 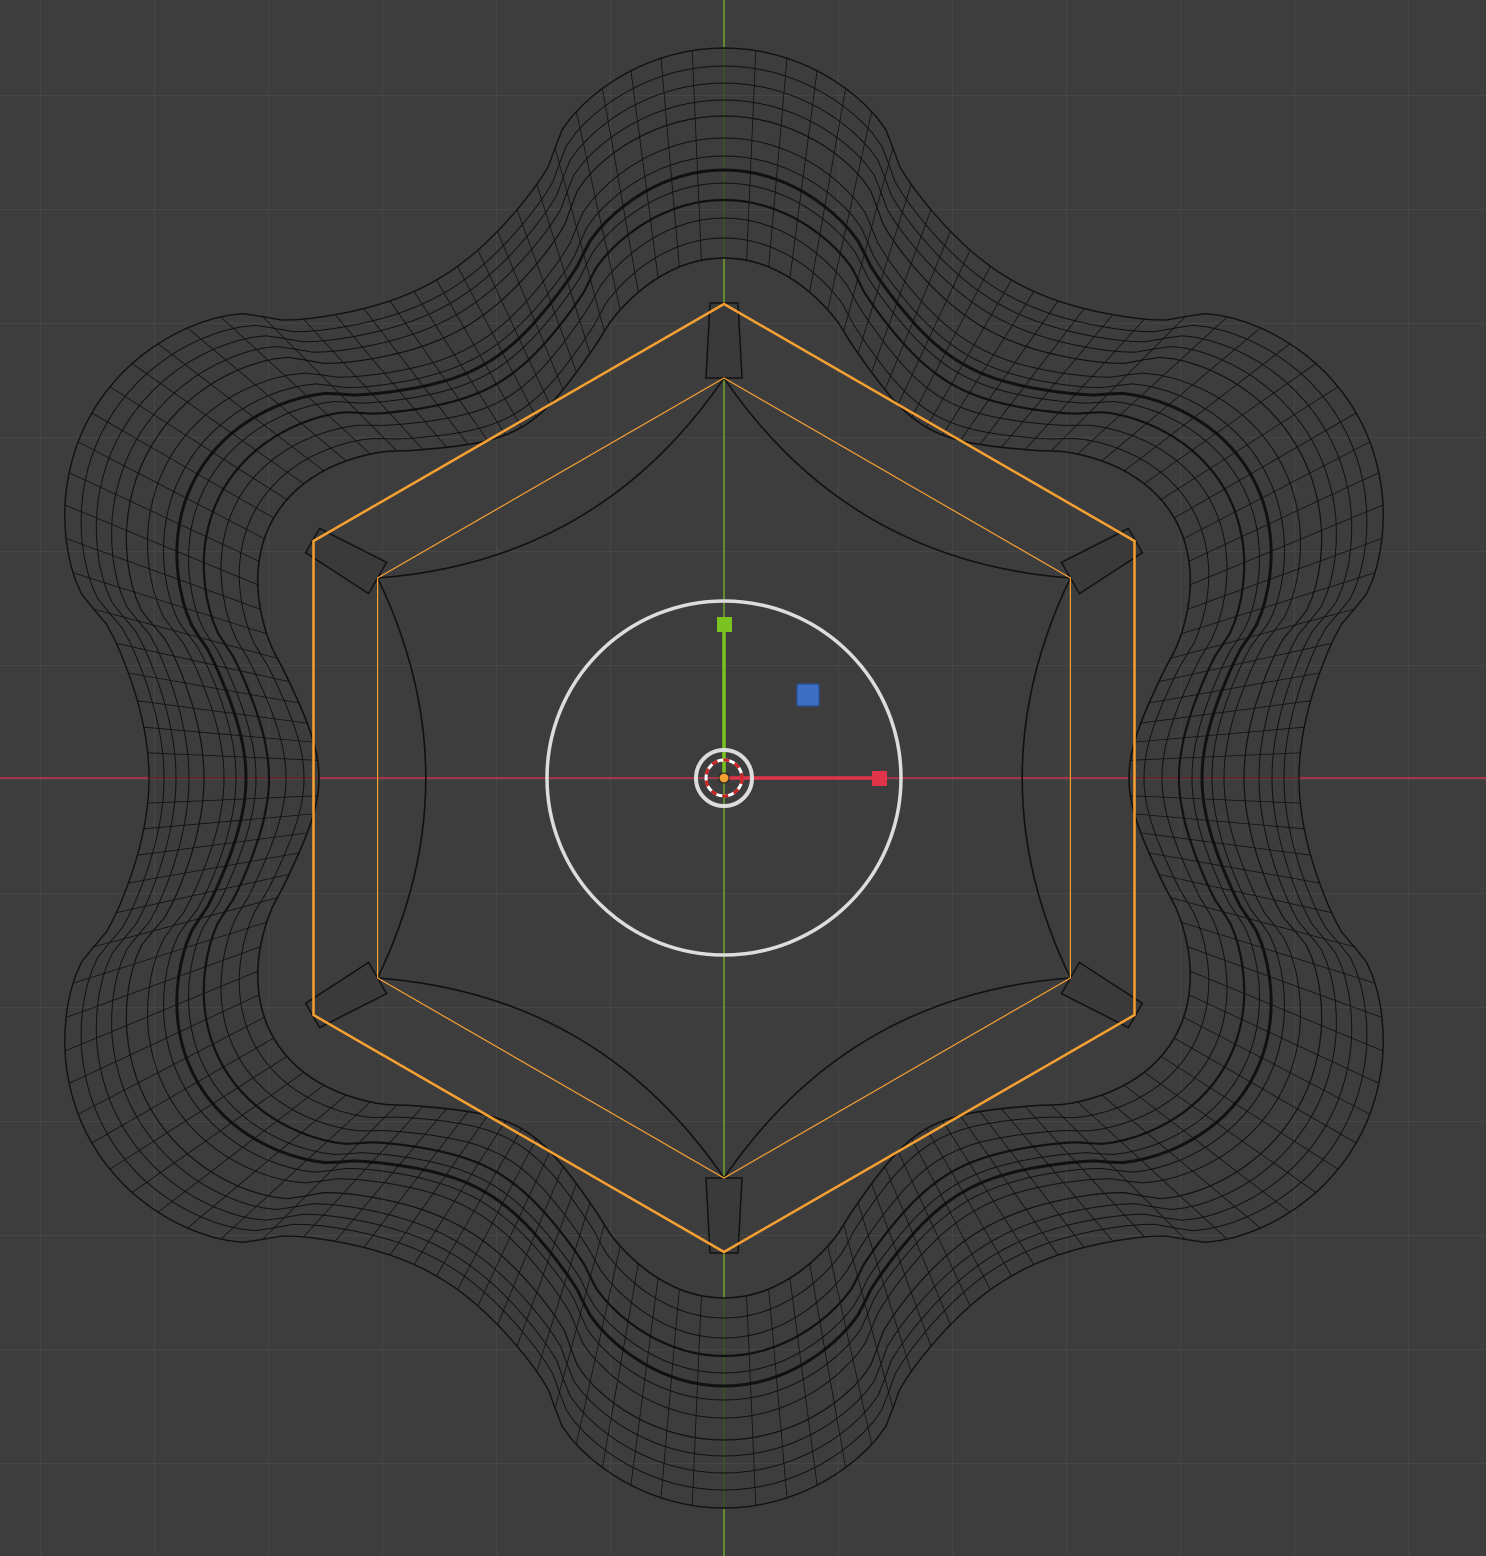 I want to click on origin-dot, so click(x=724, y=778).